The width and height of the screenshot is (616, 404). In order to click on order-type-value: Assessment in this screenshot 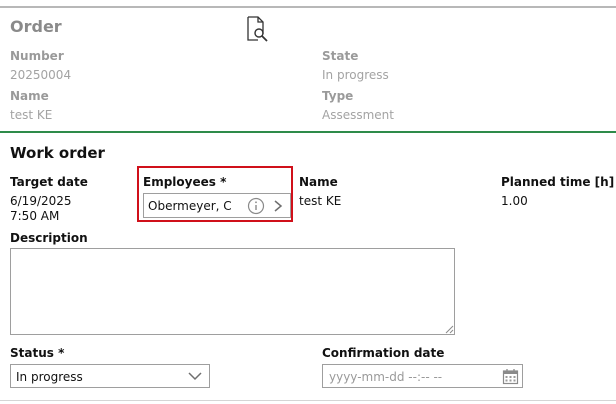, I will do `click(358, 115)`.